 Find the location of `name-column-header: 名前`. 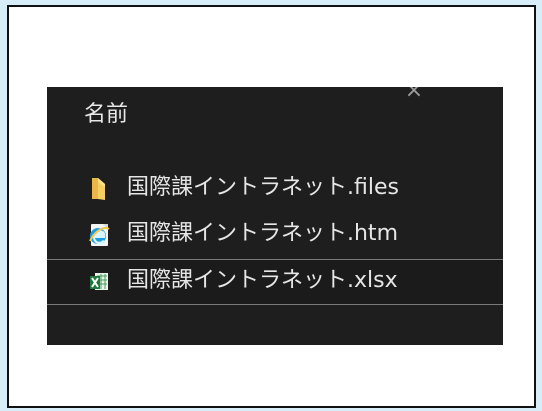

name-column-header: 名前 is located at coordinates (106, 115).